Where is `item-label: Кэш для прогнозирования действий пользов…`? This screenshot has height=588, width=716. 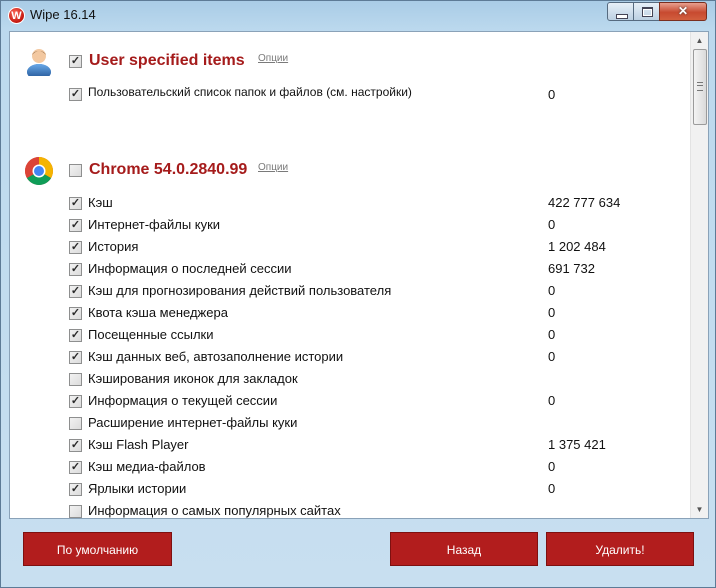 item-label: Кэш для прогнозирования действий пользов… is located at coordinates (240, 290).